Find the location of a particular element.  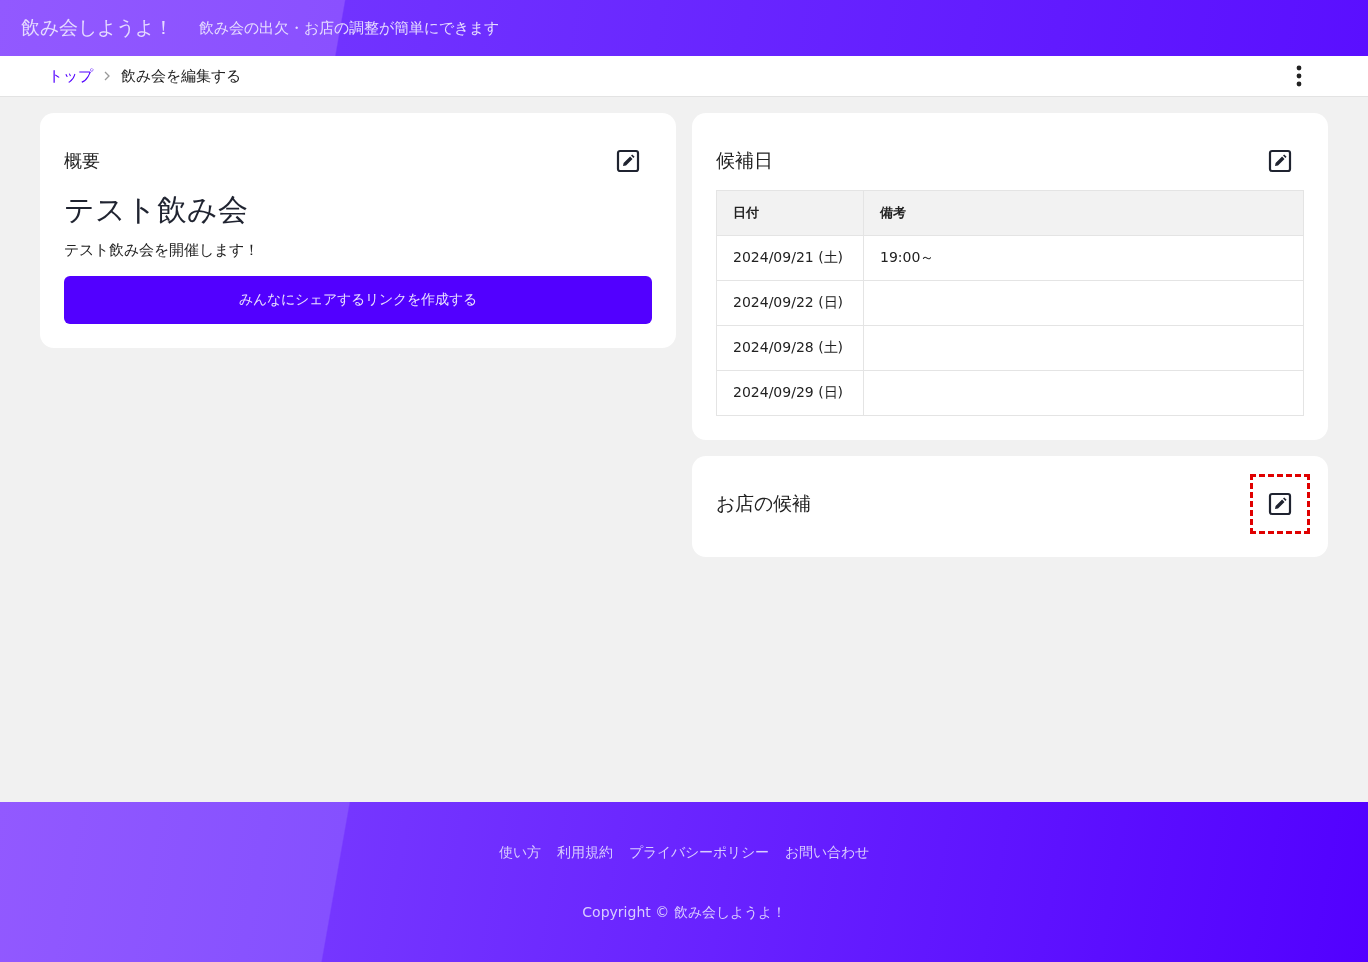

card-title: 概要 is located at coordinates (82, 161).